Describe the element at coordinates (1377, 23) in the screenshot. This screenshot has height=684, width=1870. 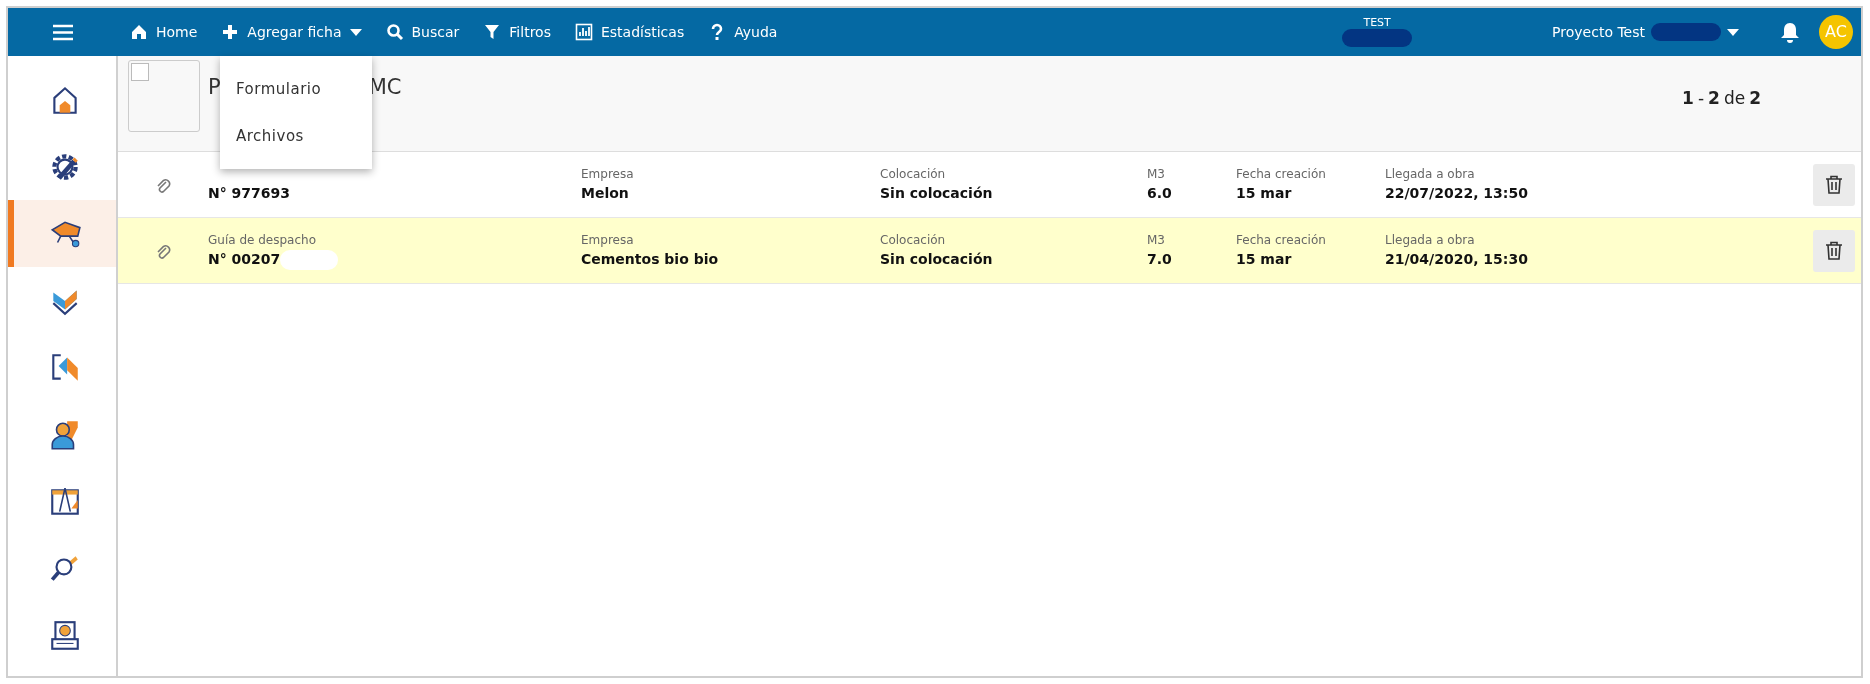
I see `environment-label: TEST` at that location.